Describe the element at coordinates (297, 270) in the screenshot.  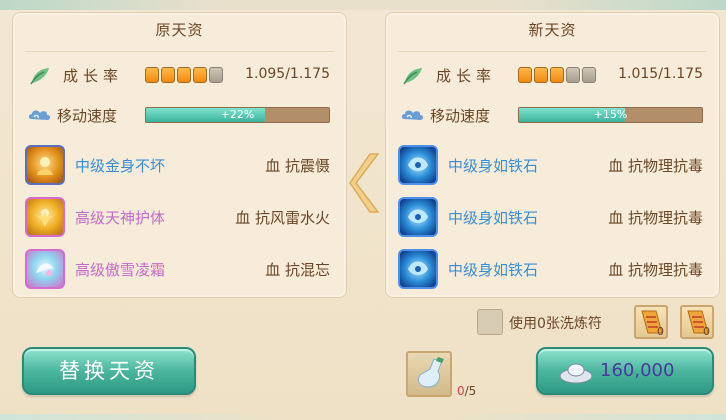
I see `skill-attribute: 血 抗混忘` at that location.